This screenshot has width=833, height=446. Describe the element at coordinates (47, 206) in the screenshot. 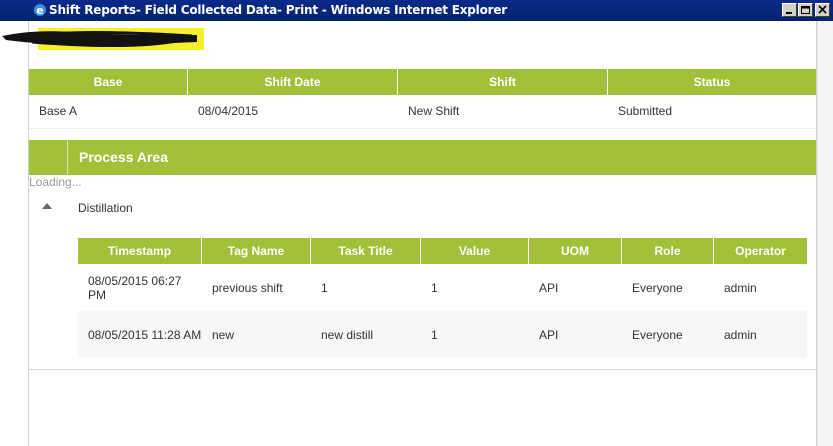

I see `collapse-arrow-icon` at that location.